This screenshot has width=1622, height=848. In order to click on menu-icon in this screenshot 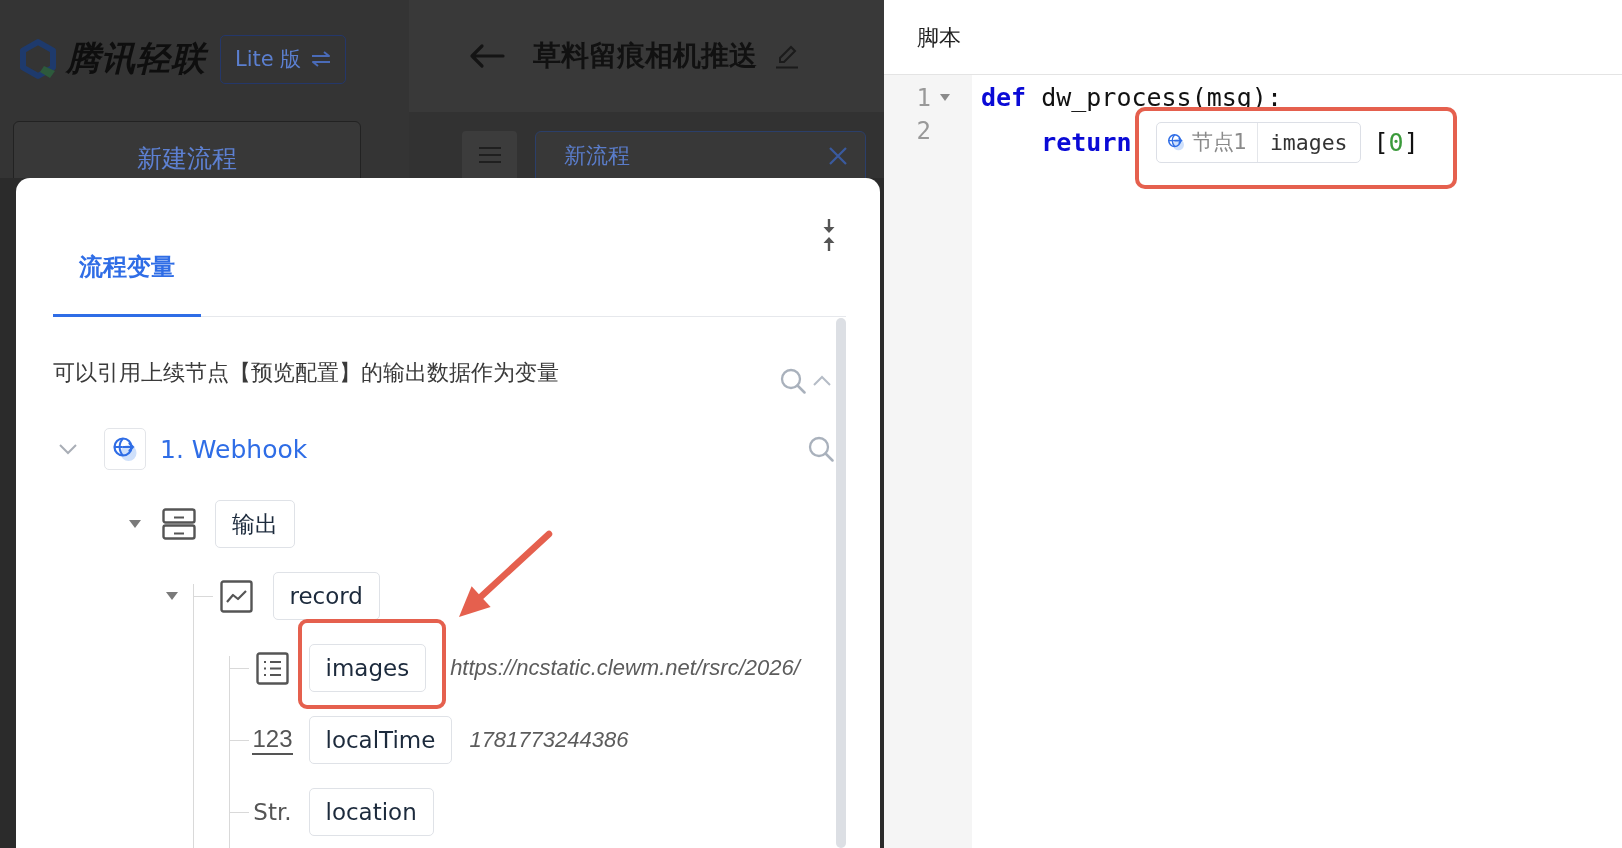, I will do `click(489, 155)`.